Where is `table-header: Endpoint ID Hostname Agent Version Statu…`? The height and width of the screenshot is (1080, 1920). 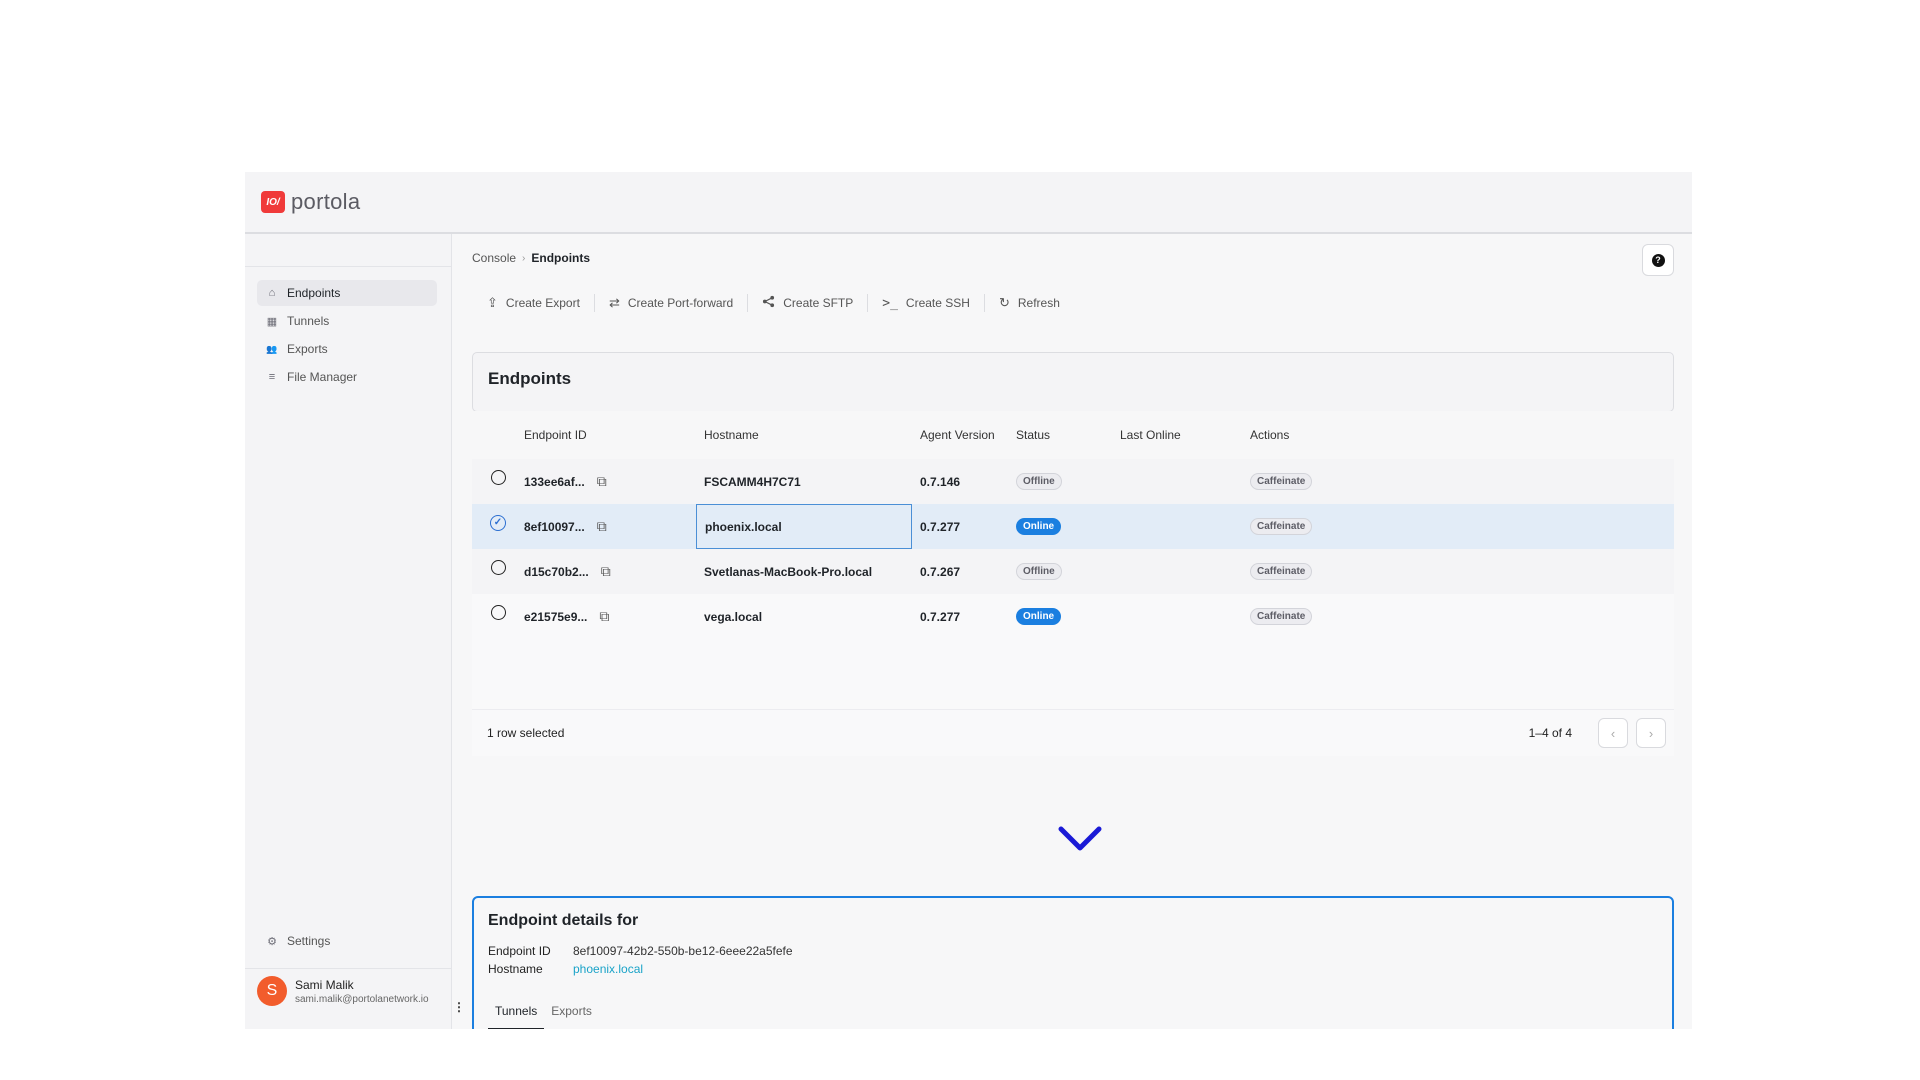 table-header: Endpoint ID Hostname Agent Version Statu… is located at coordinates (1073, 435).